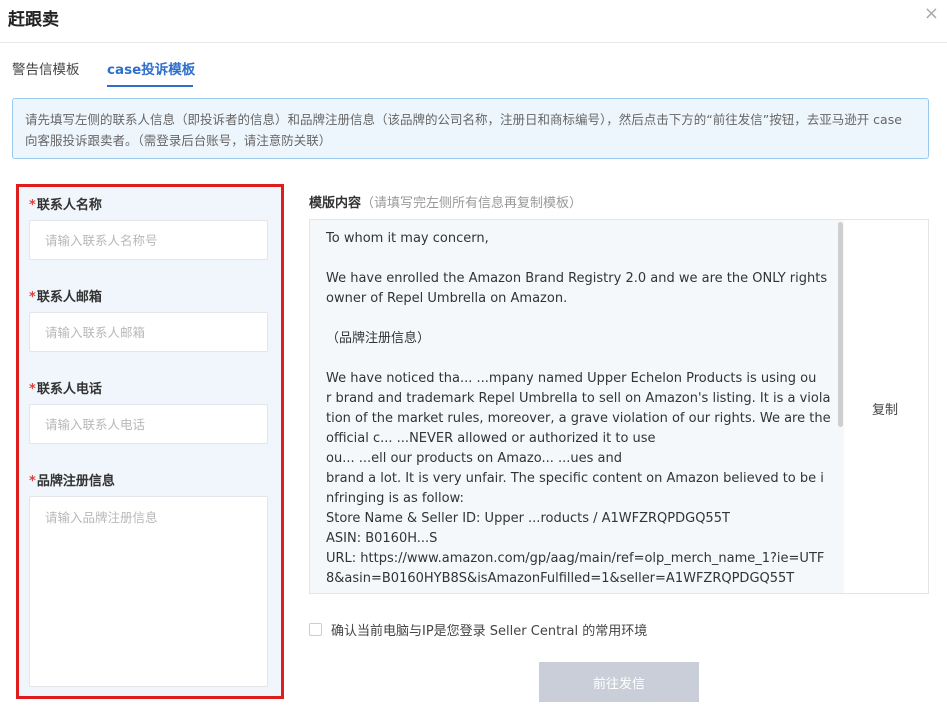  What do you see at coordinates (315, 629) in the screenshot?
I see `confirm-checkbox` at bounding box center [315, 629].